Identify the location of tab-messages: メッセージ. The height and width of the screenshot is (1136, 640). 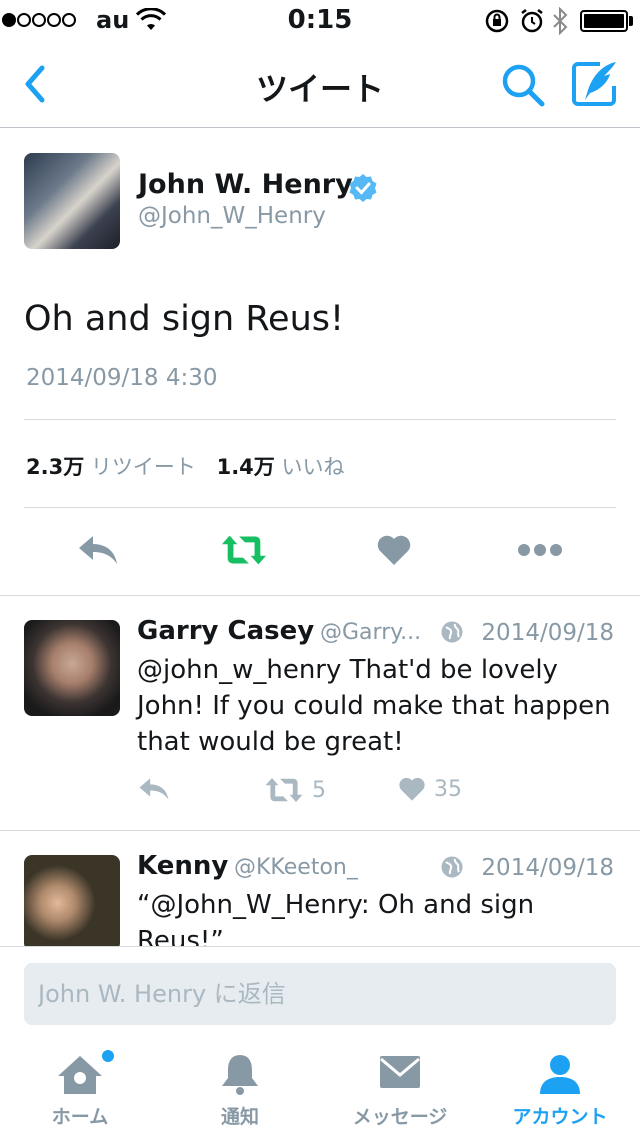
(400, 1087).